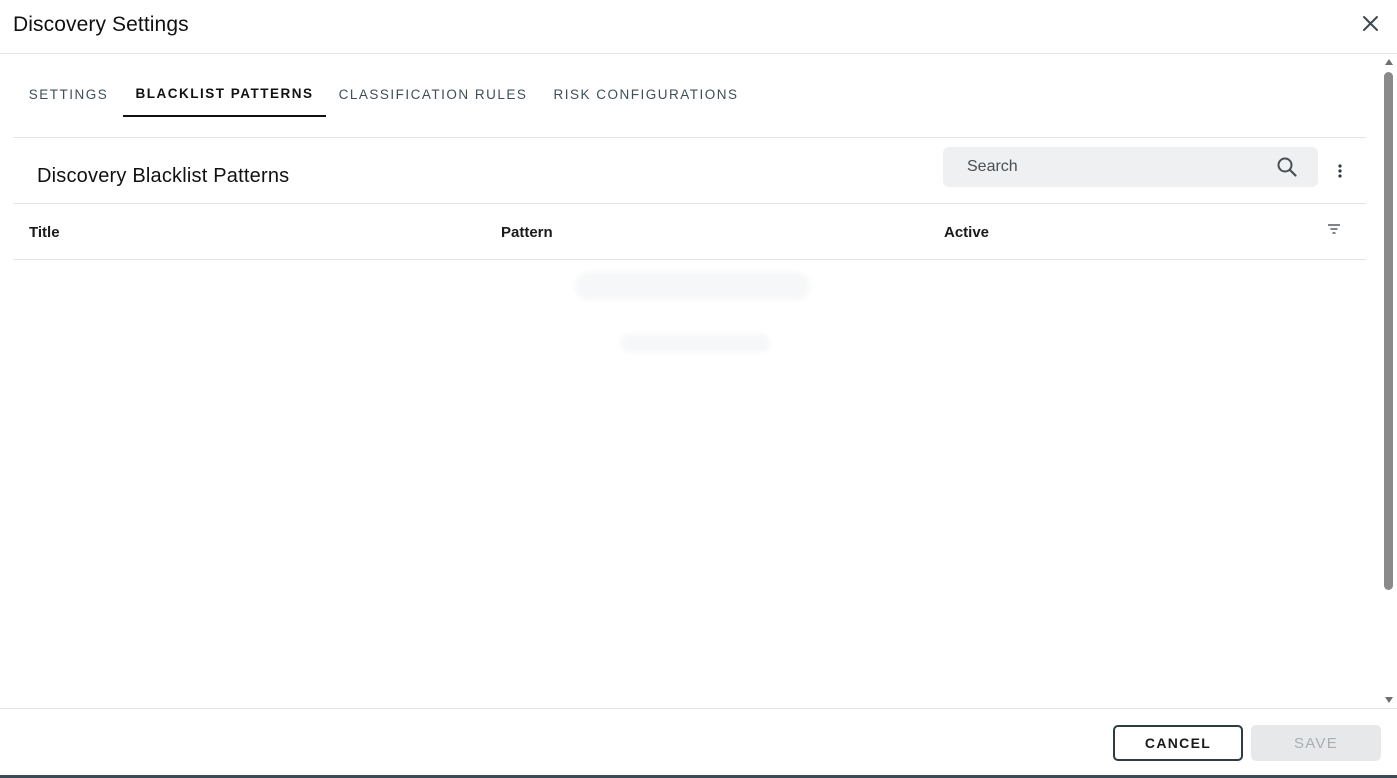 This screenshot has width=1397, height=778. What do you see at coordinates (1103, 167) in the screenshot?
I see `search-input` at bounding box center [1103, 167].